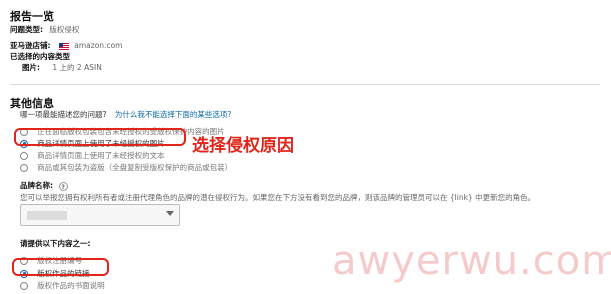 The image size is (611, 294). Describe the element at coordinates (98, 45) in the screenshot. I see `store-value: amazon.com` at that location.